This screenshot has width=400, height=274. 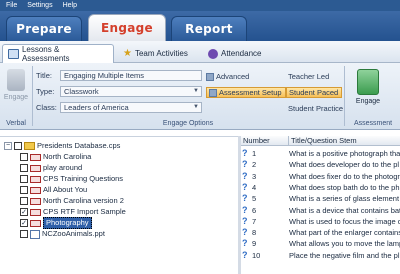 What do you see at coordinates (344, 153) in the screenshot?
I see `question-title: What is a positive photograph tha` at bounding box center [344, 153].